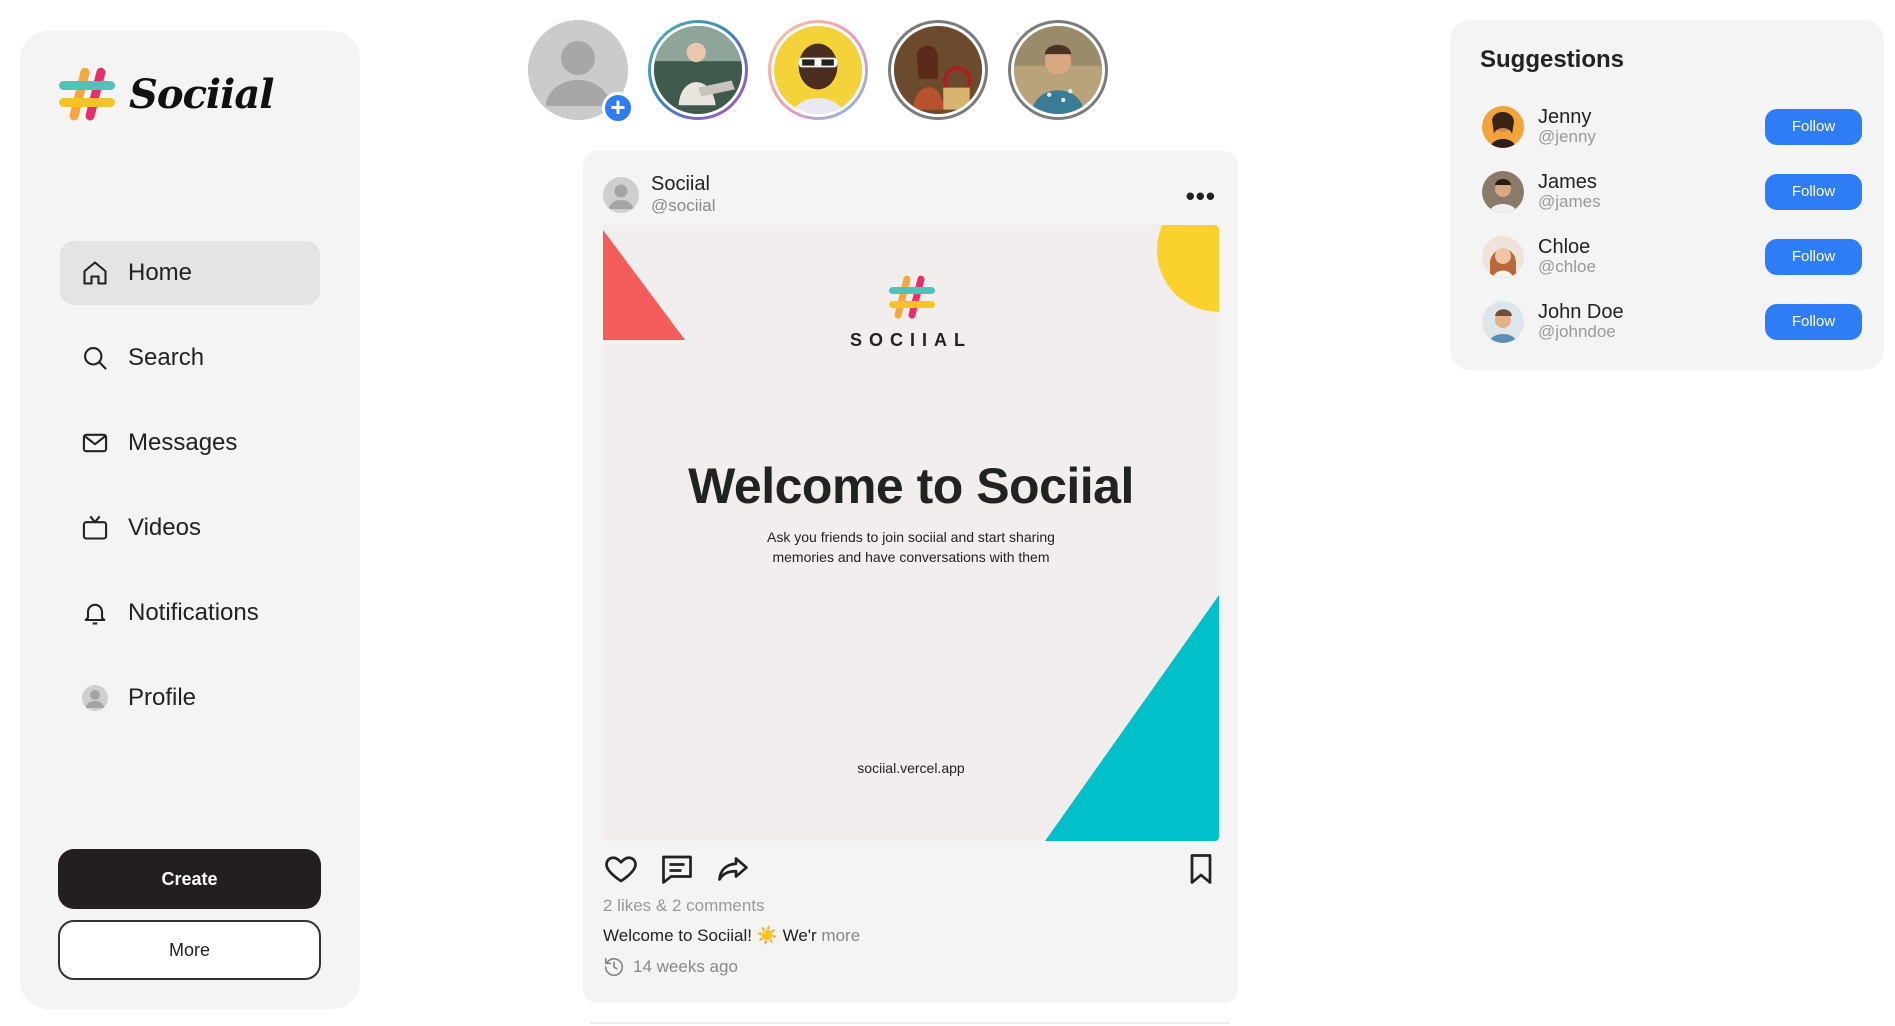 The height and width of the screenshot is (1026, 1895). I want to click on sidebar-item-videos: Videos, so click(190, 528).